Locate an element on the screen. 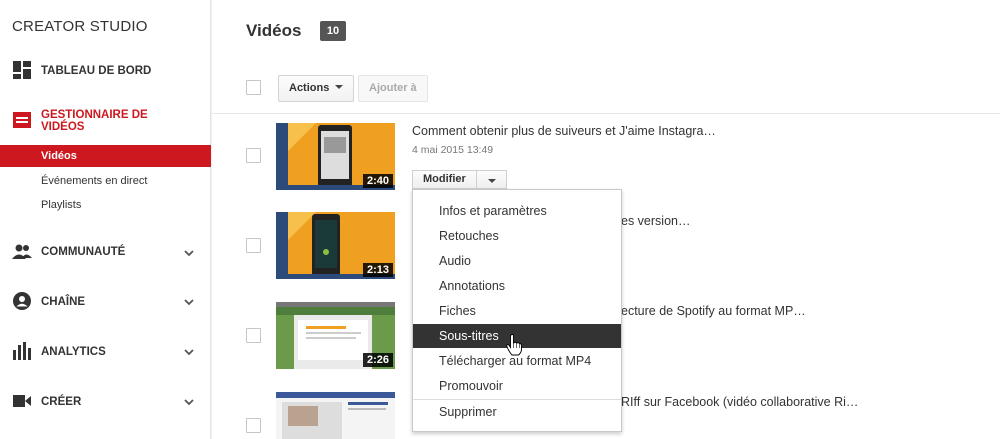  actions-button-label: Actions is located at coordinates (309, 88).